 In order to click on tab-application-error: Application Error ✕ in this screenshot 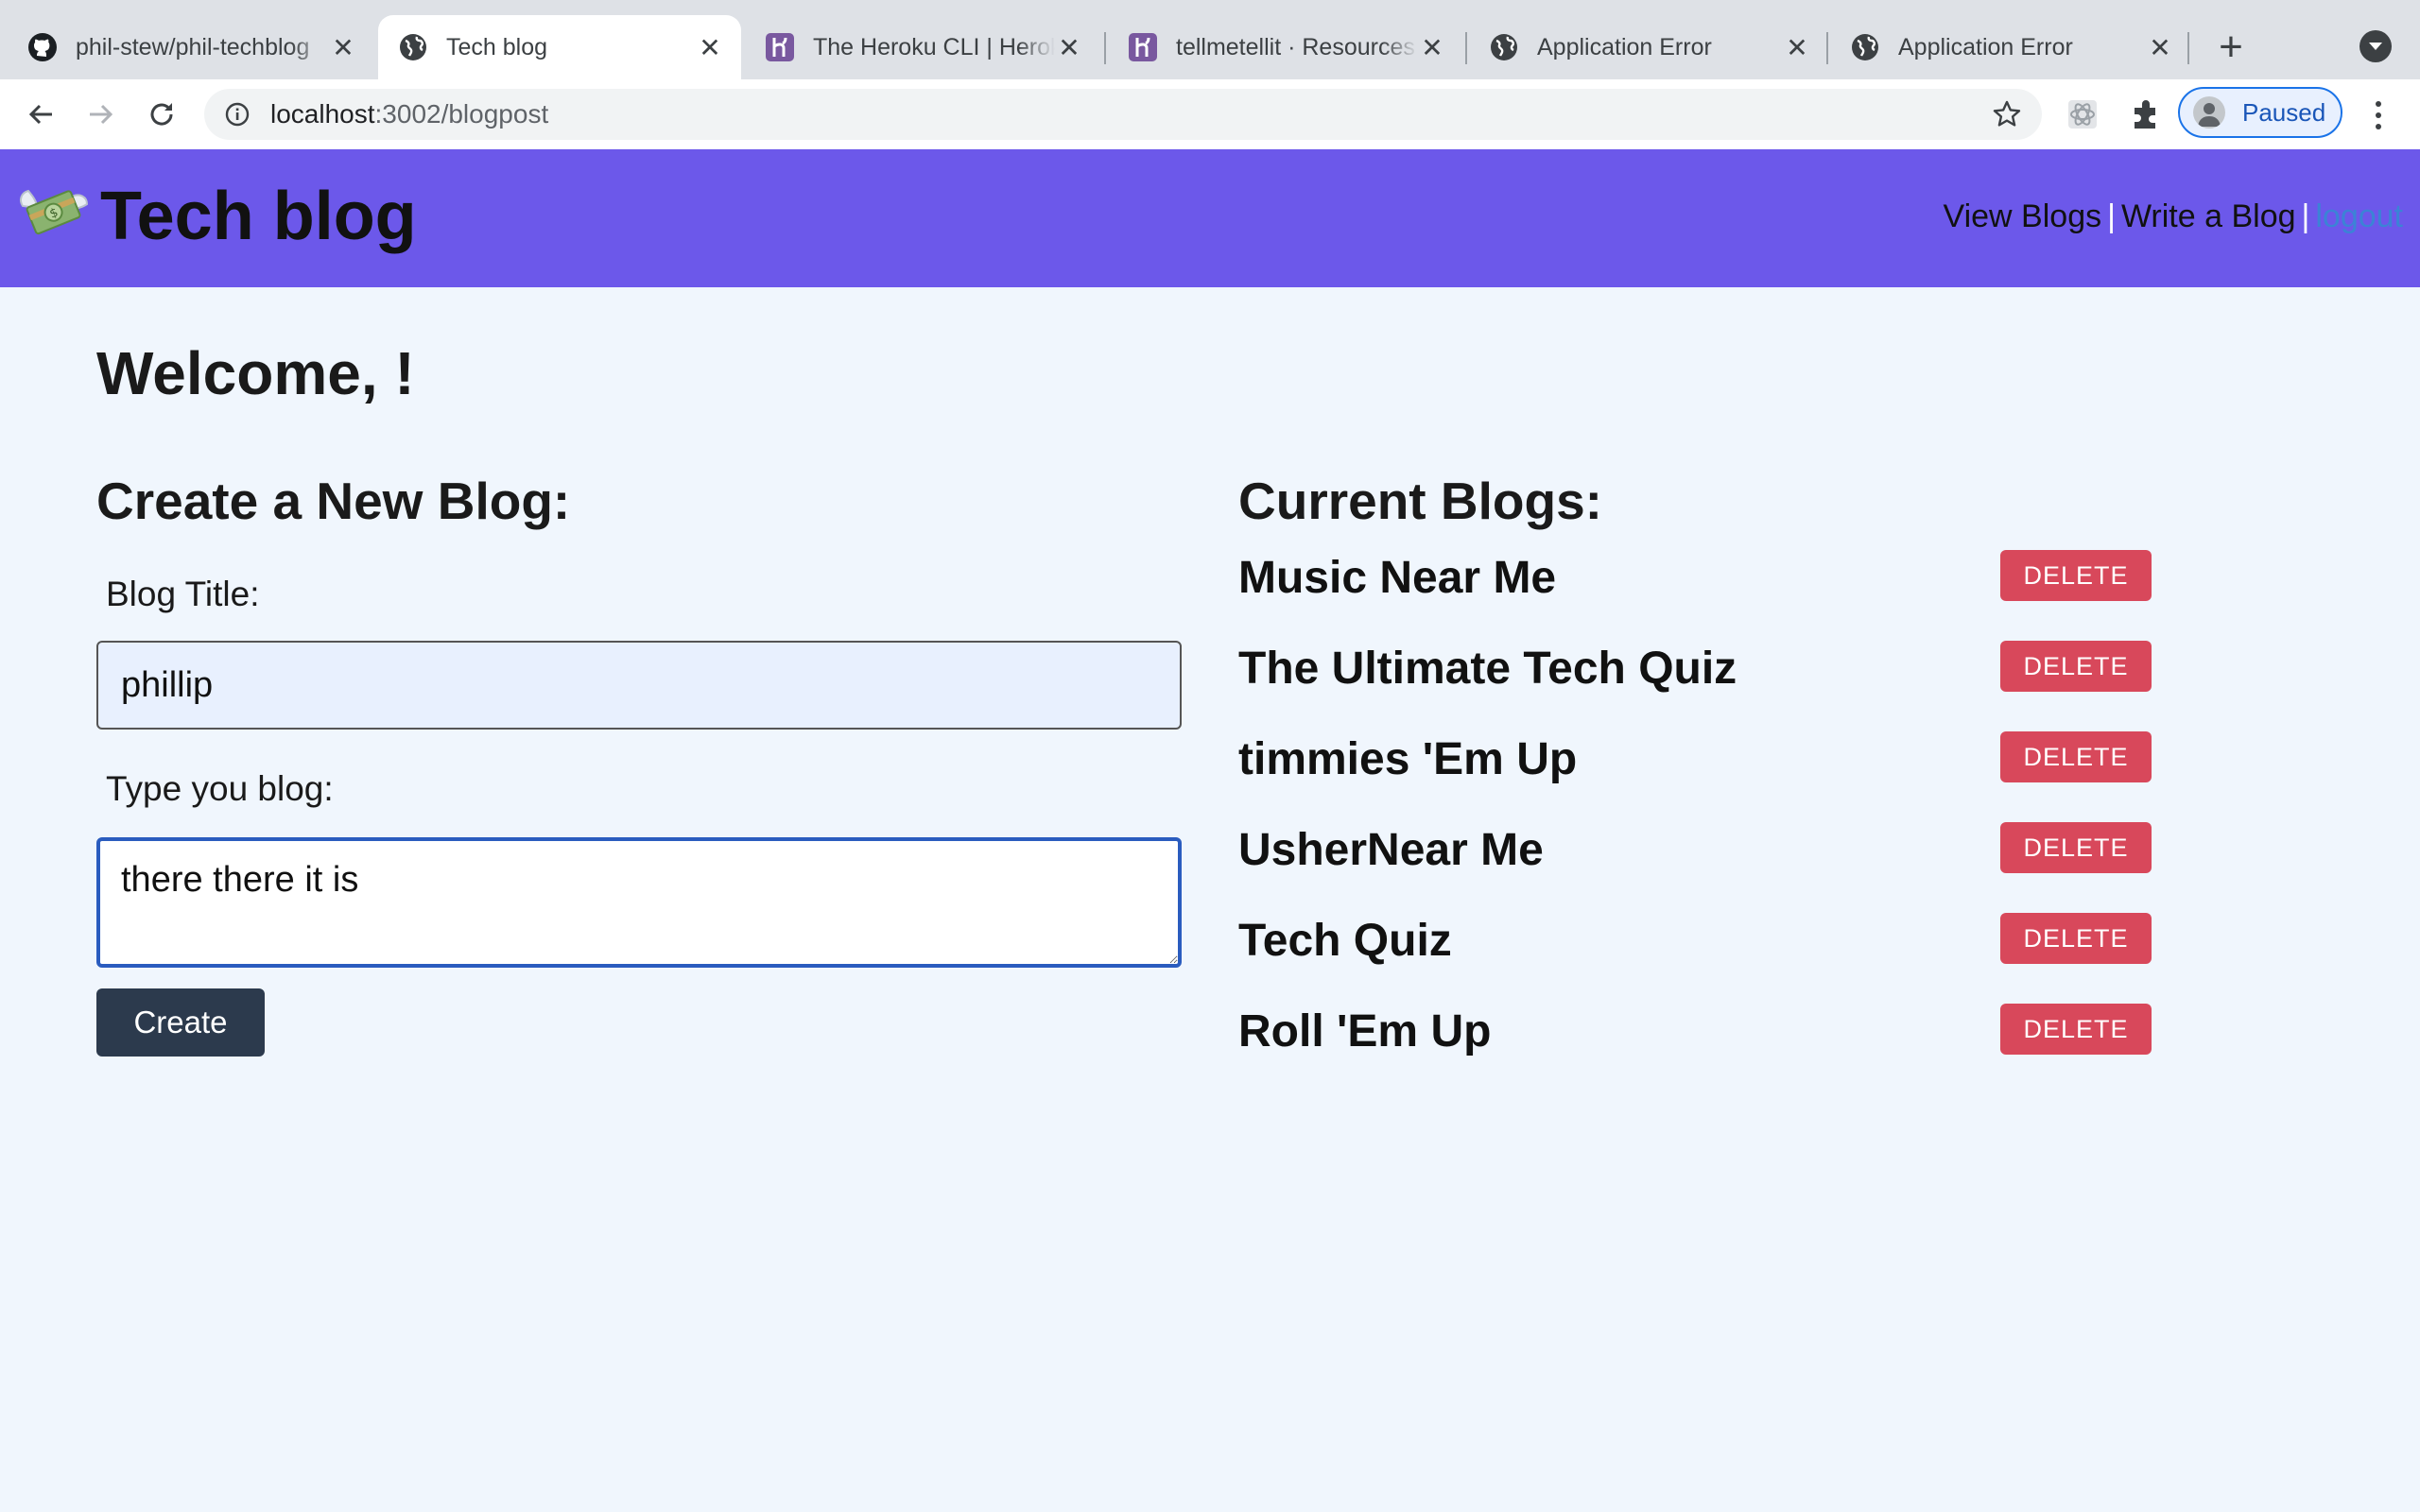, I will do `click(1648, 47)`.